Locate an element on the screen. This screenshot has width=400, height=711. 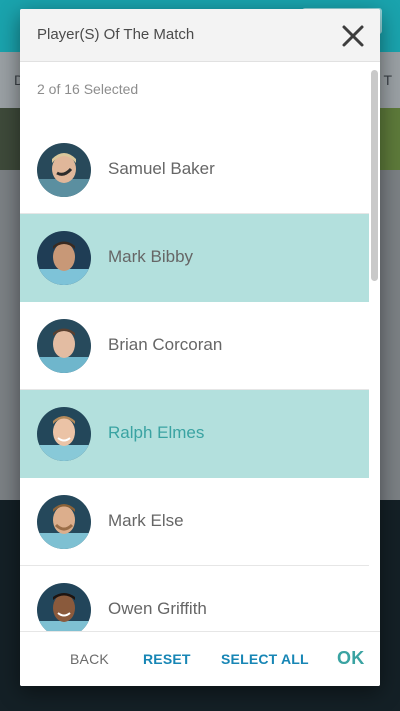
dialog-title: Player(S) Of The Match is located at coordinates (116, 34).